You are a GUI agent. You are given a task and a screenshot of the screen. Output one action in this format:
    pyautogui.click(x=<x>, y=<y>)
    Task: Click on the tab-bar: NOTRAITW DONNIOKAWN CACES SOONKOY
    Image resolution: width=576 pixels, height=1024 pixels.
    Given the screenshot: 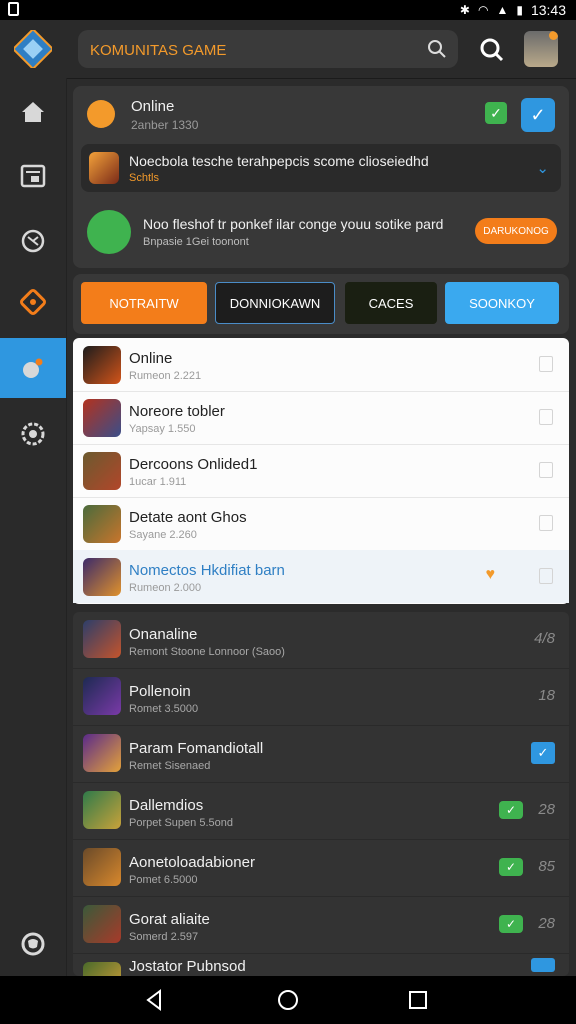 What is the action you would take?
    pyautogui.click(x=321, y=304)
    